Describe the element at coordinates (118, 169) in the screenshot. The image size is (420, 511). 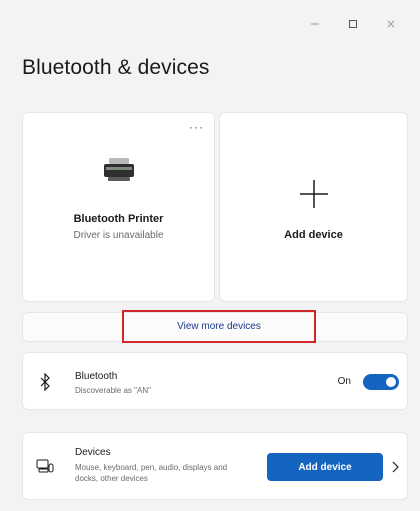
I see `printer-icon` at that location.